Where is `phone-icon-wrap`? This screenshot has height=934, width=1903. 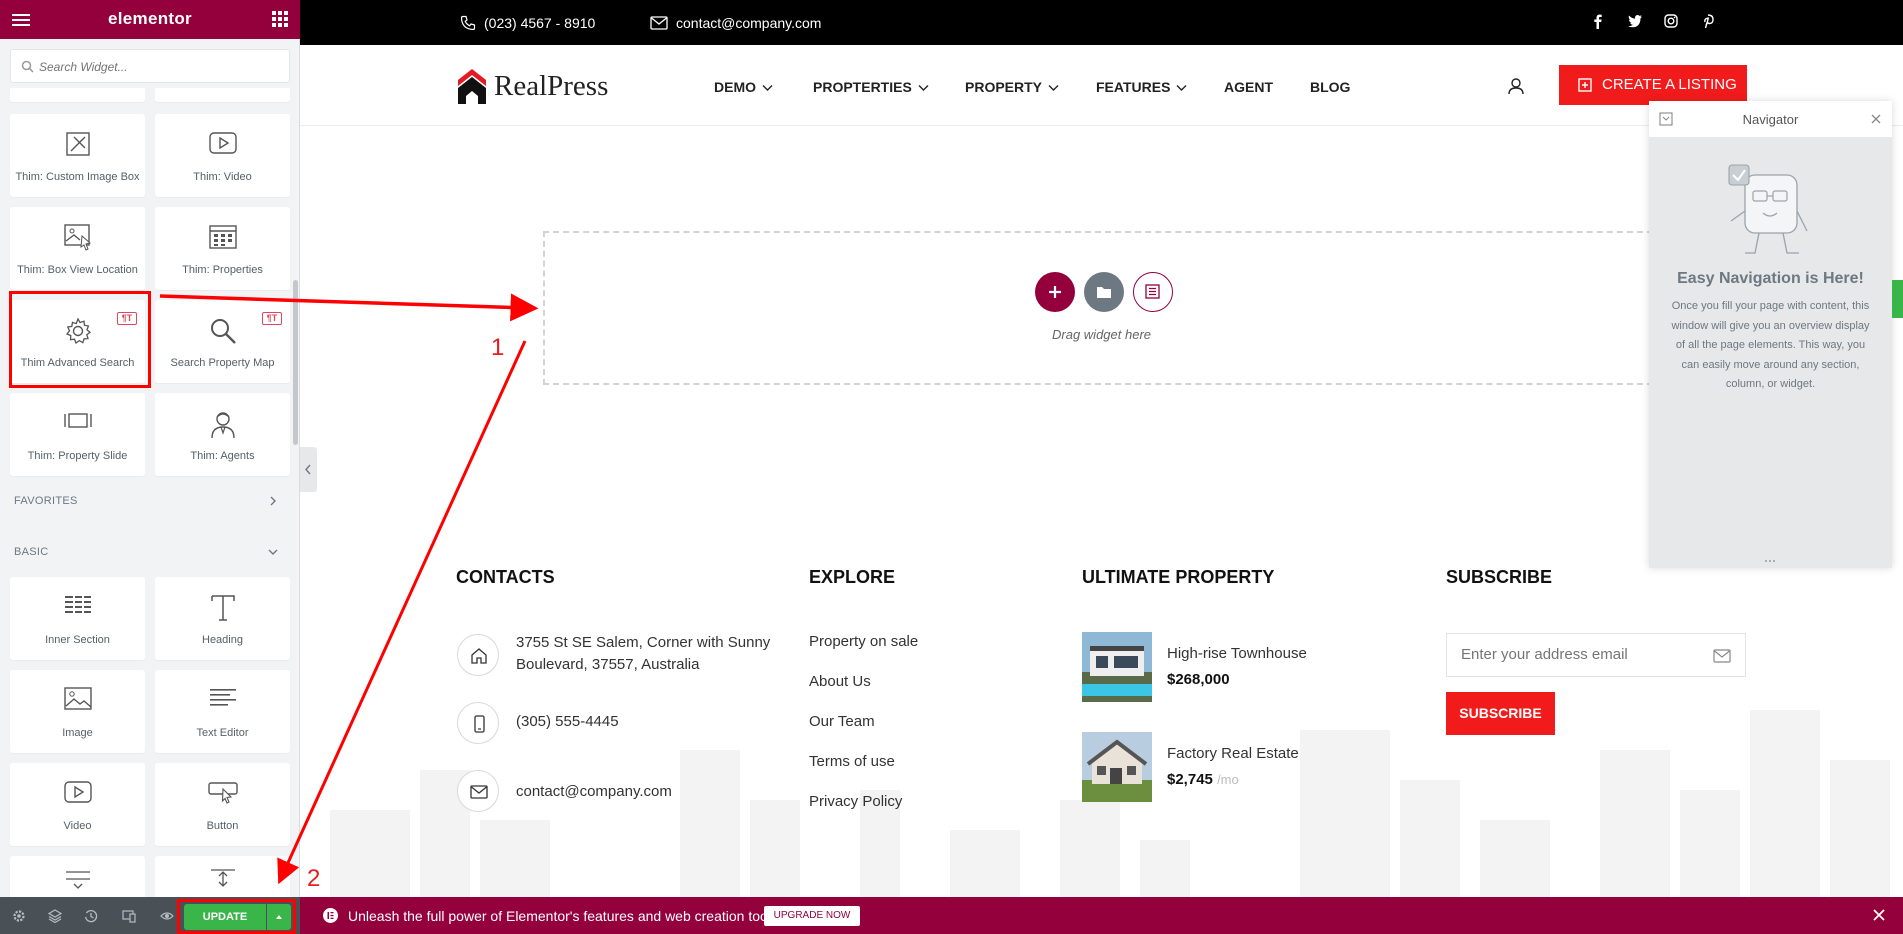
phone-icon-wrap is located at coordinates (478, 723).